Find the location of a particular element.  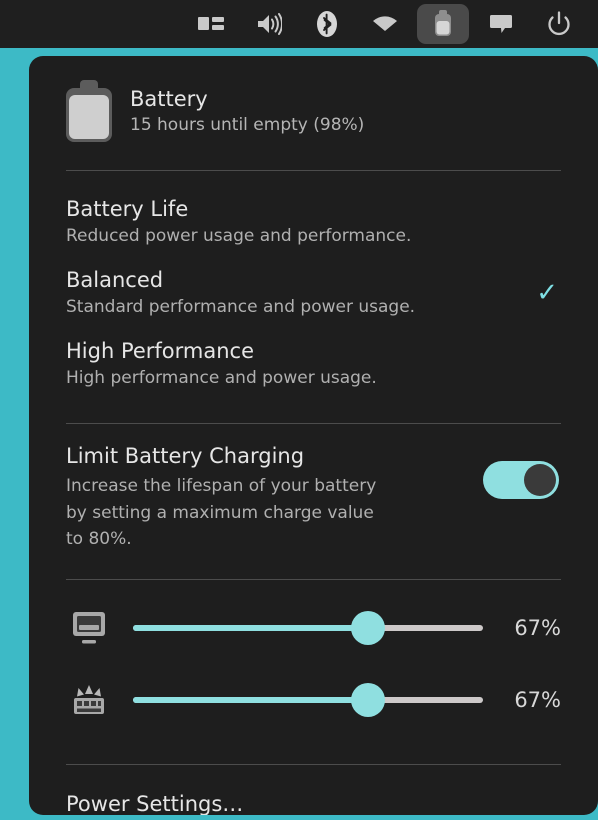

keyboard-backlight-slider-row: 67% is located at coordinates (313, 700).